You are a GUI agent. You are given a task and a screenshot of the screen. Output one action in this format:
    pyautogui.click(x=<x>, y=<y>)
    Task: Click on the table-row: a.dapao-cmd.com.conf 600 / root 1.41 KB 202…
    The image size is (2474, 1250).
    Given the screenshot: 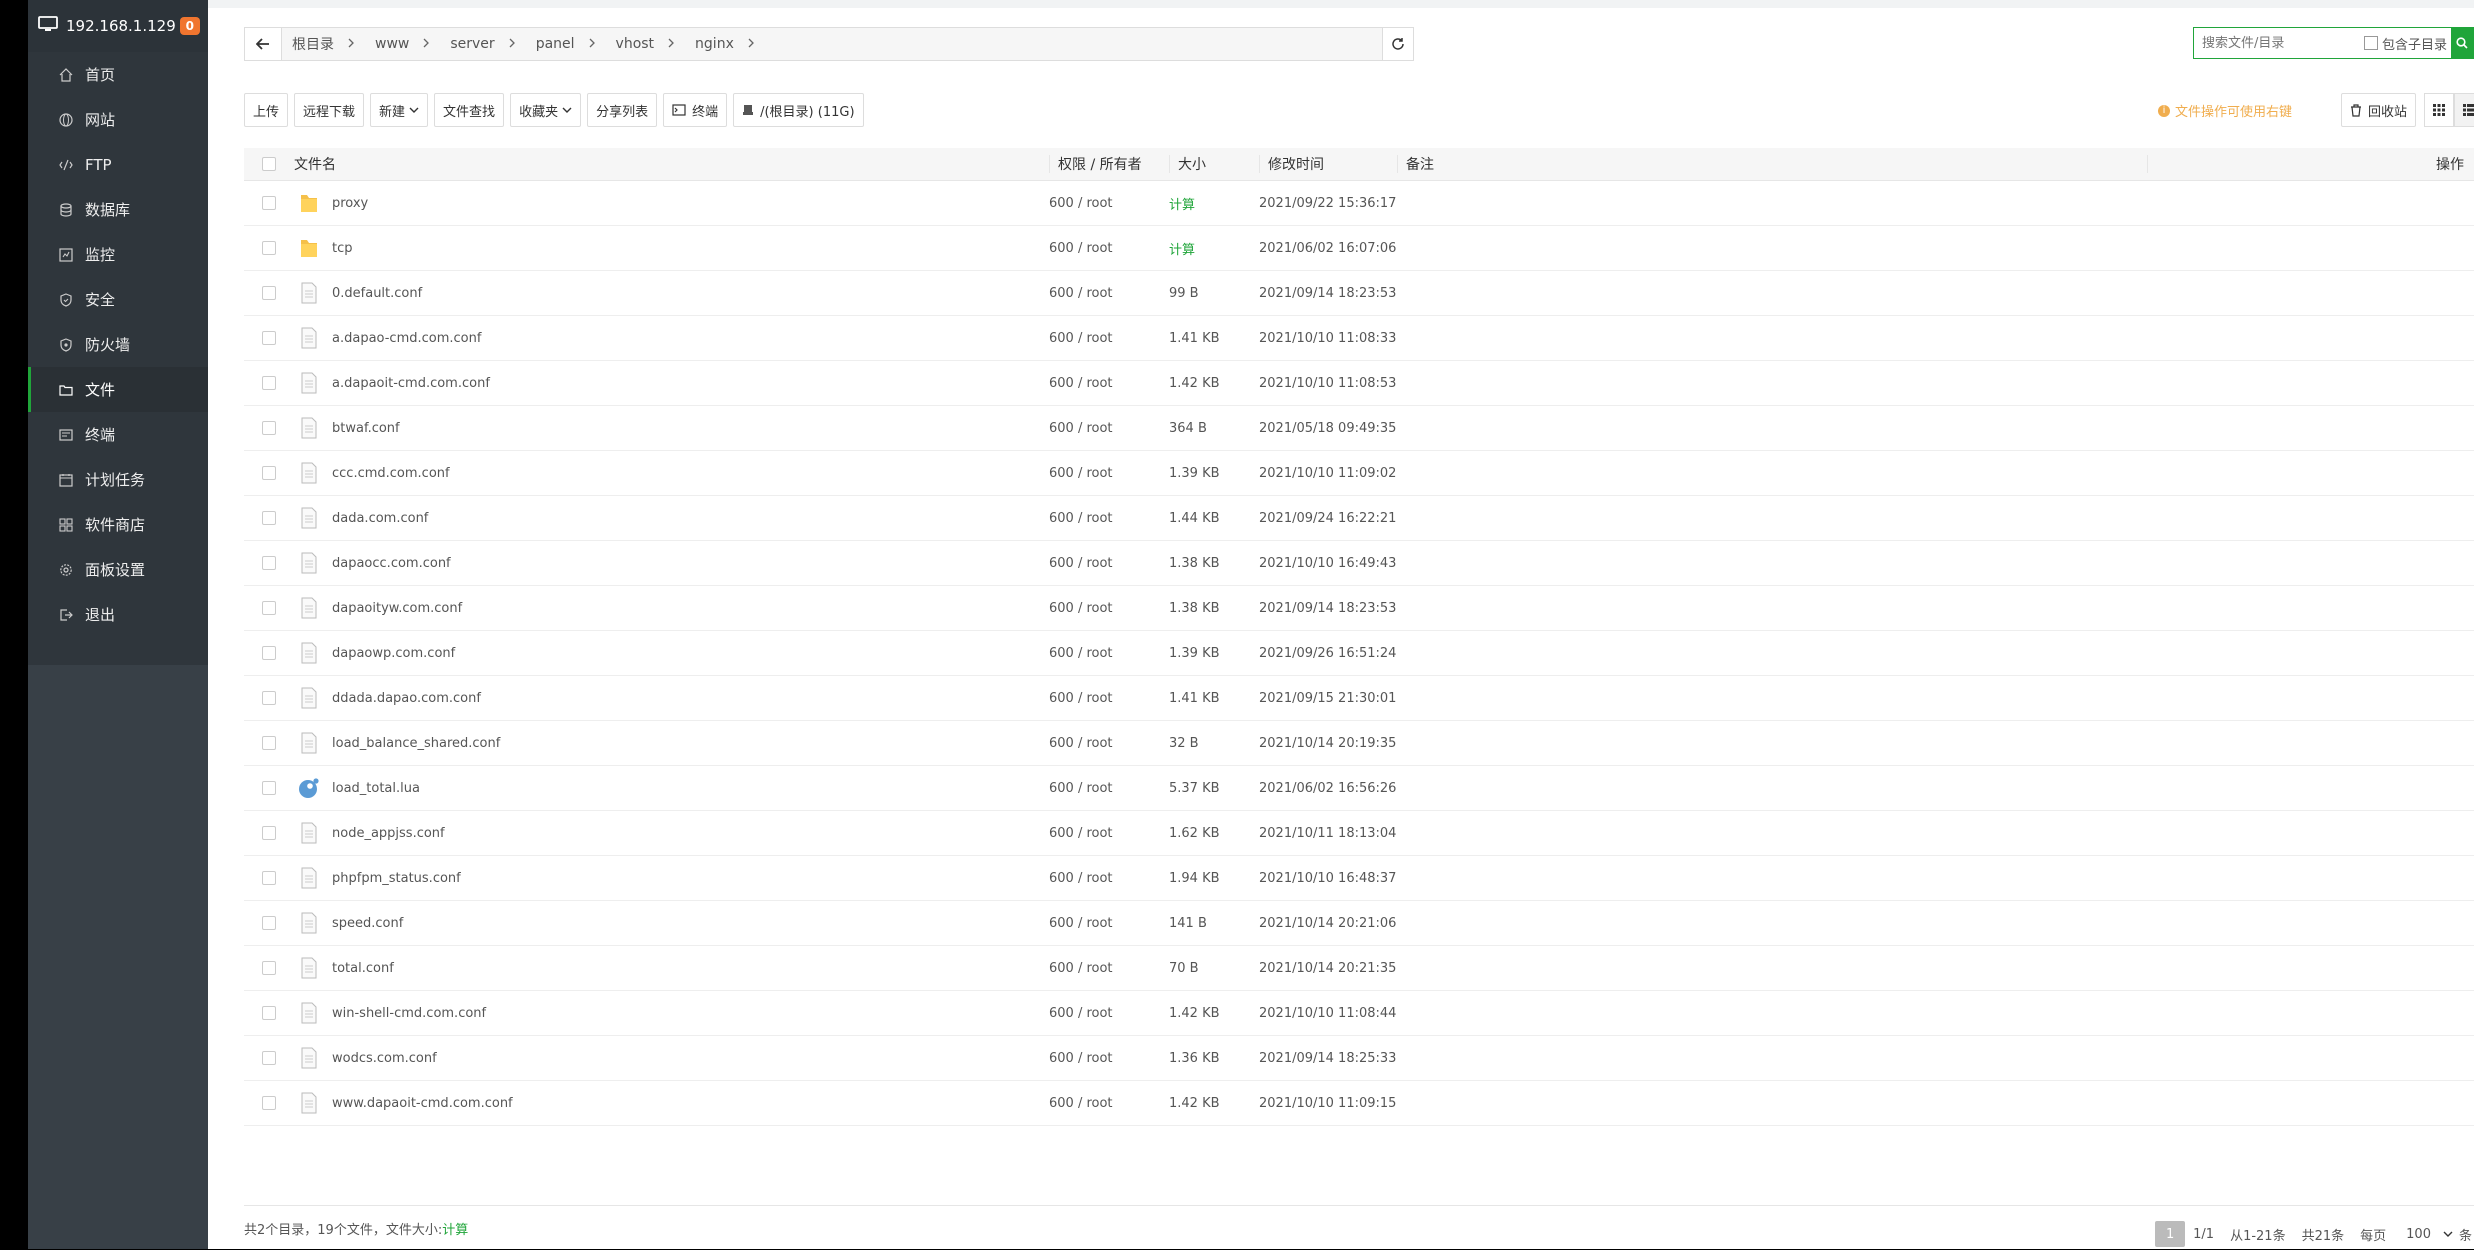 What is the action you would take?
    pyautogui.click(x=1359, y=338)
    